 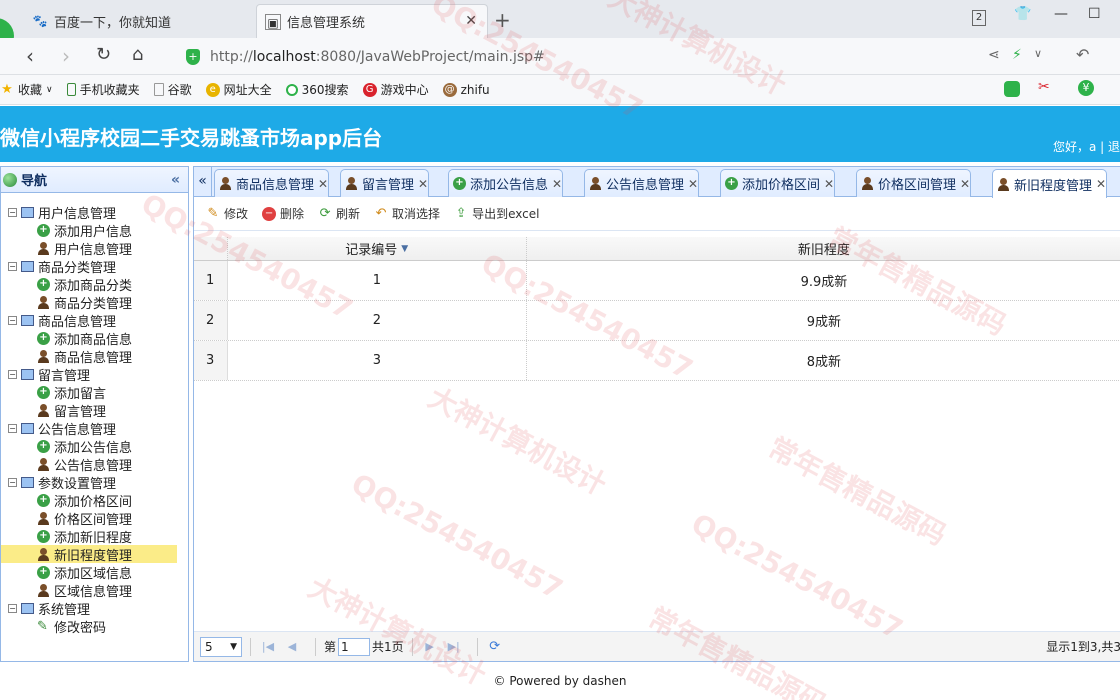 What do you see at coordinates (94, 626) in the screenshot?
I see `nav-item-change-password: ✎ 修改密码` at bounding box center [94, 626].